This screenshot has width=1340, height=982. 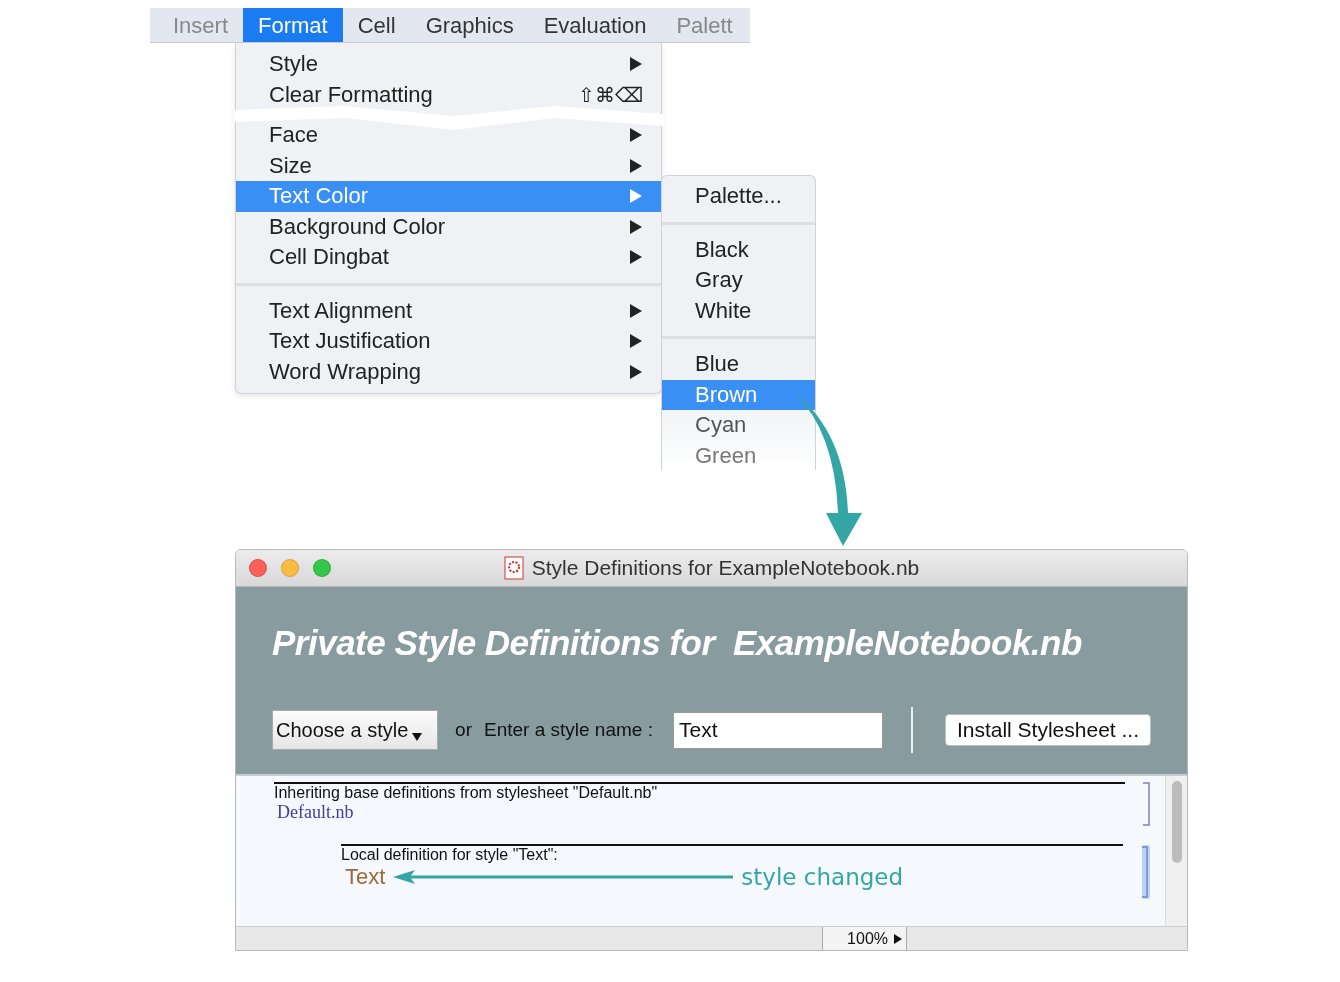 I want to click on style-name-field: Text, so click(x=777, y=730).